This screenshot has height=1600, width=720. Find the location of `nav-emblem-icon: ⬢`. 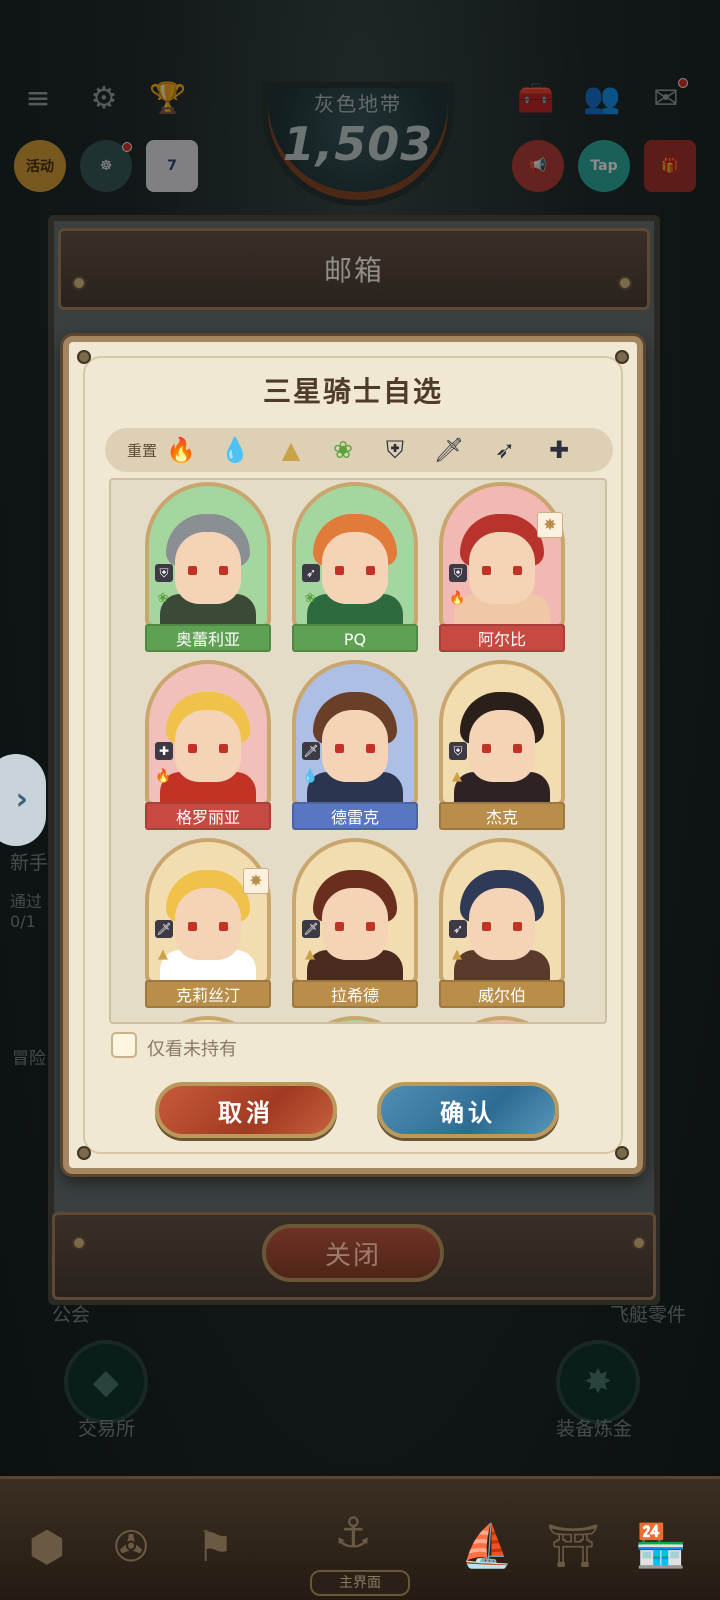

nav-emblem-icon: ⬢ is located at coordinates (47, 1546).